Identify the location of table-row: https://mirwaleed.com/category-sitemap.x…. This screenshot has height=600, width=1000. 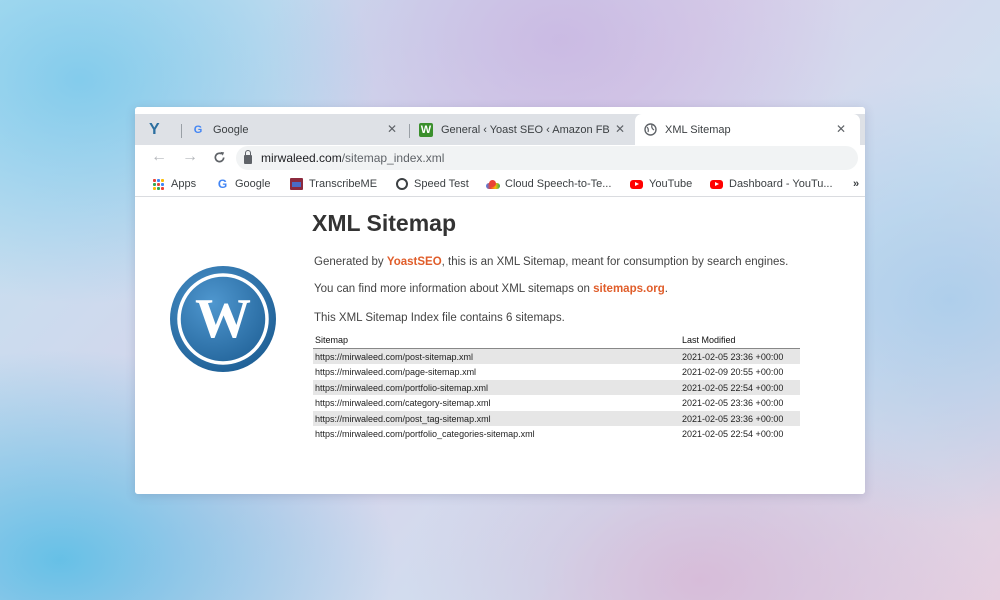
(556, 403).